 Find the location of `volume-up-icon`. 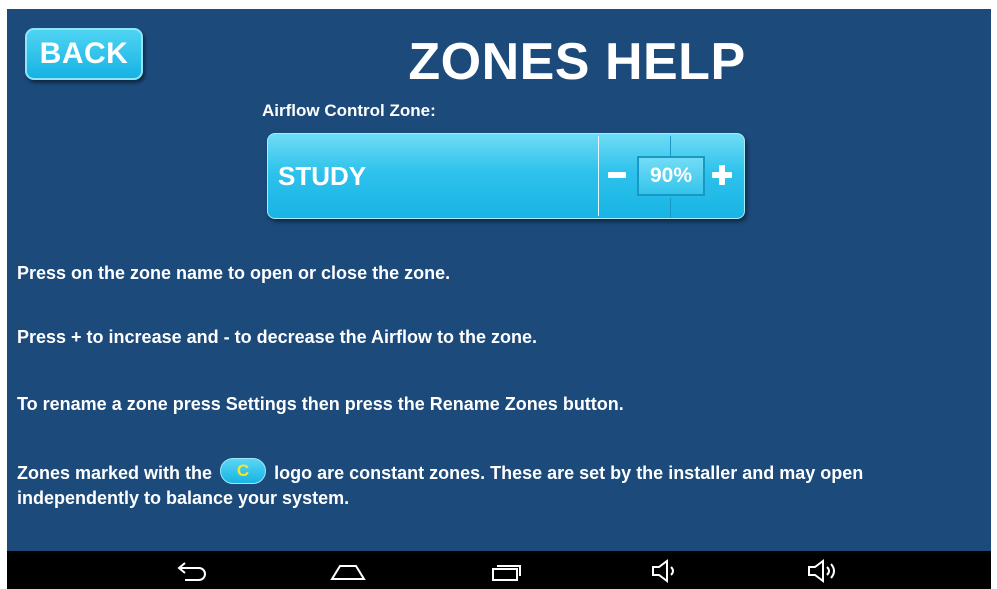

volume-up-icon is located at coordinates (822, 571).